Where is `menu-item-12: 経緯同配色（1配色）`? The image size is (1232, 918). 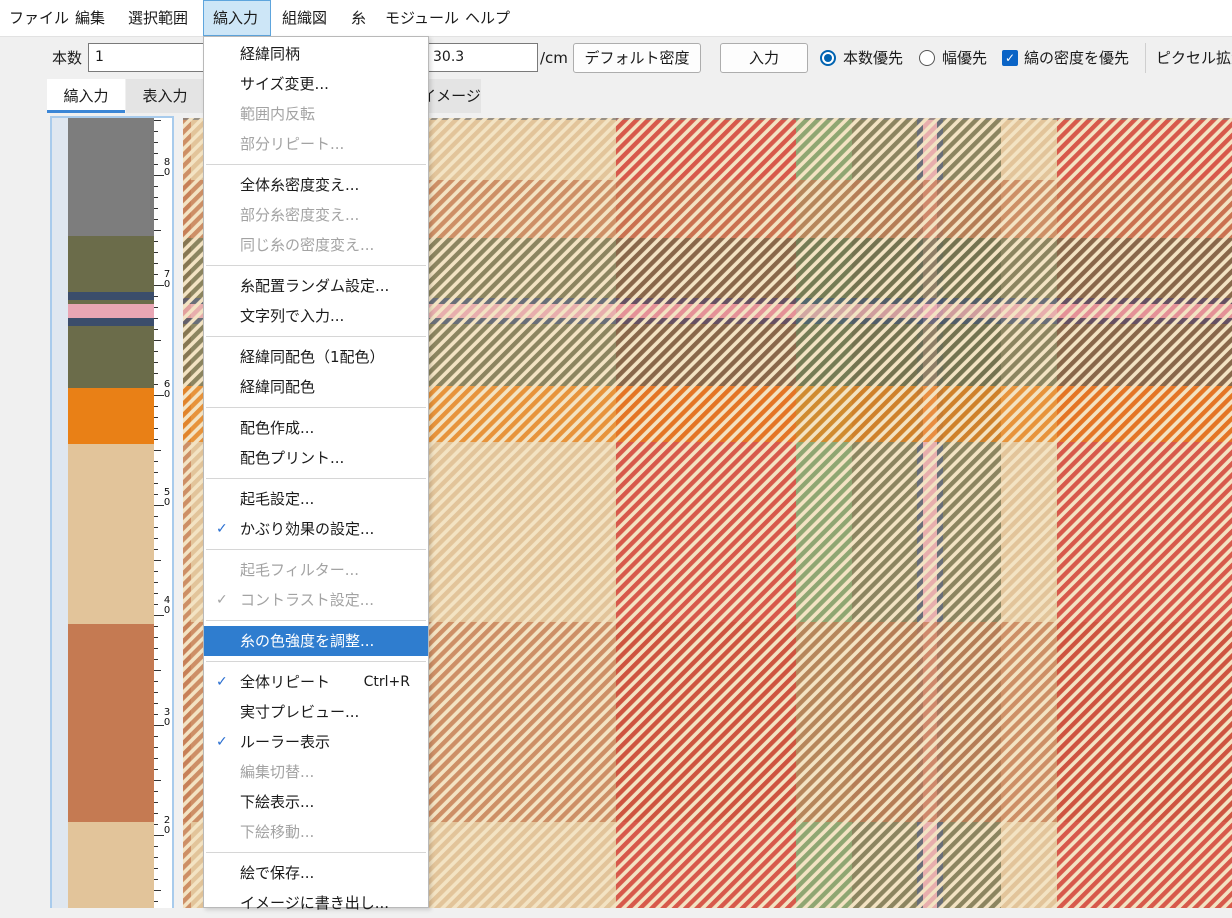 menu-item-12: 経緯同配色（1配色） is located at coordinates (316, 357).